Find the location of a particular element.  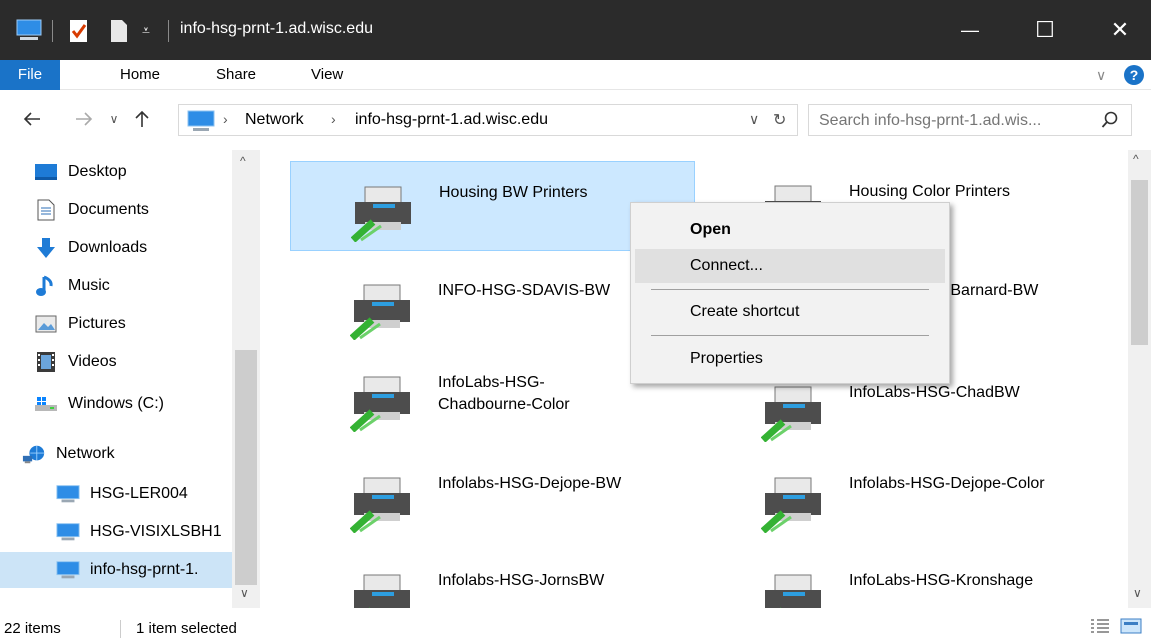

nav-item-label: Network is located at coordinates (85, 453).